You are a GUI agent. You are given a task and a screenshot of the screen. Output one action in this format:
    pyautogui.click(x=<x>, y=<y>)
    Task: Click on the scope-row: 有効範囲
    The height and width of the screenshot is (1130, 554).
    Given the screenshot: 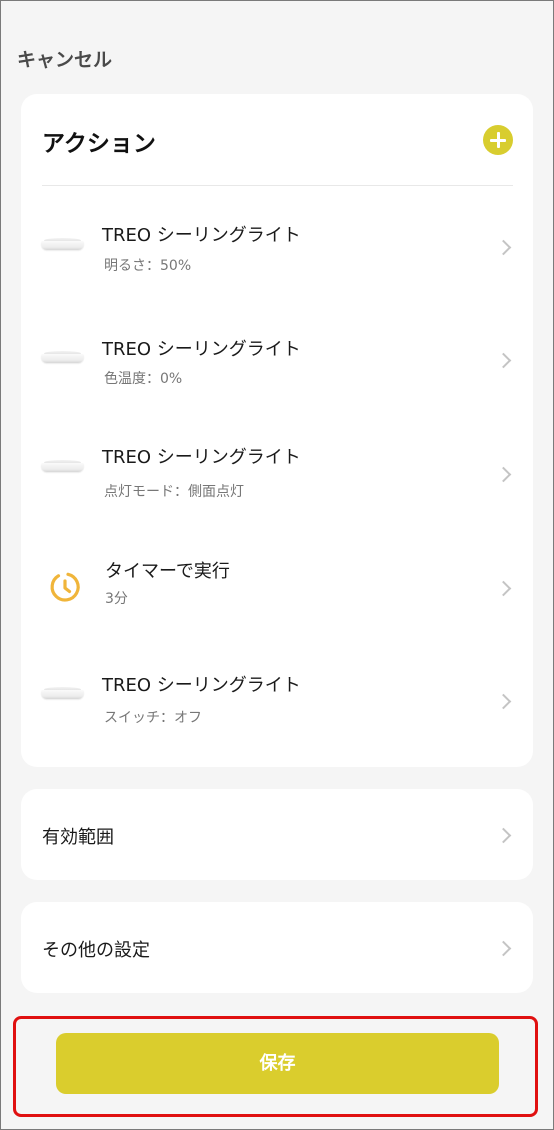 What is the action you would take?
    pyautogui.click(x=277, y=834)
    